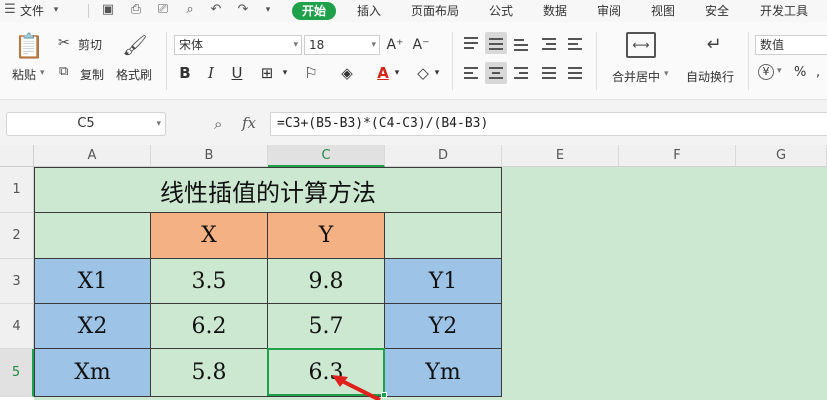 This screenshot has width=827, height=400. Describe the element at coordinates (748, 61) in the screenshot. I see `ribbon-separator` at that location.